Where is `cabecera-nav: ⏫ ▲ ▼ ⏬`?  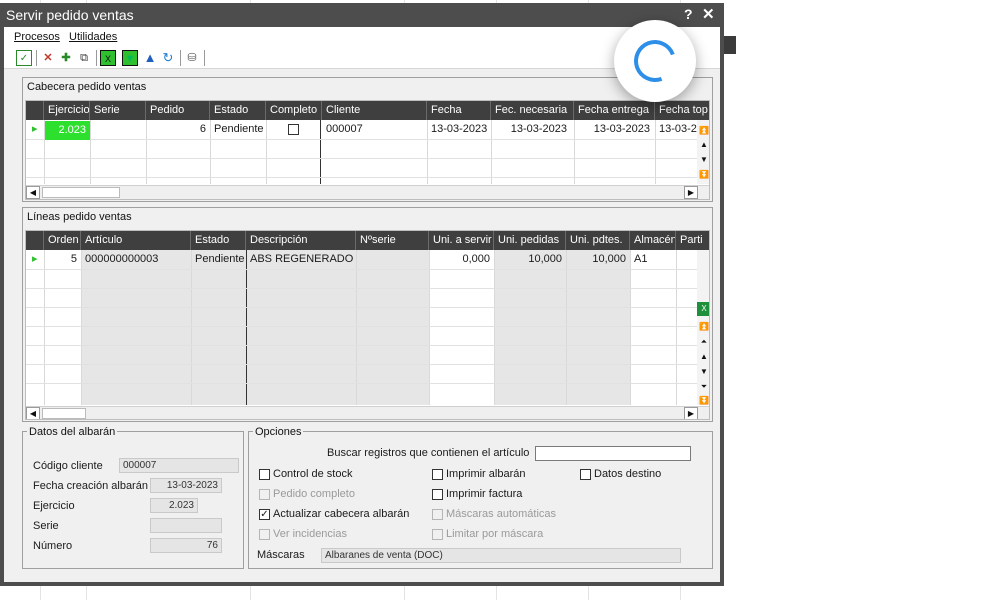 cabecera-nav: ⏫ ▲ ▼ ⏬ is located at coordinates (703, 152).